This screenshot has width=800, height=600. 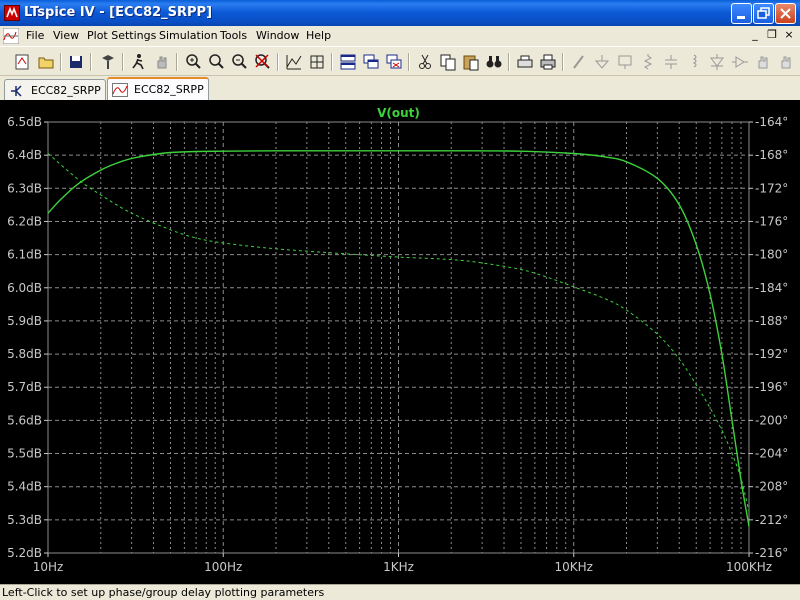 I want to click on control-panel-icon, so click(x=108, y=62).